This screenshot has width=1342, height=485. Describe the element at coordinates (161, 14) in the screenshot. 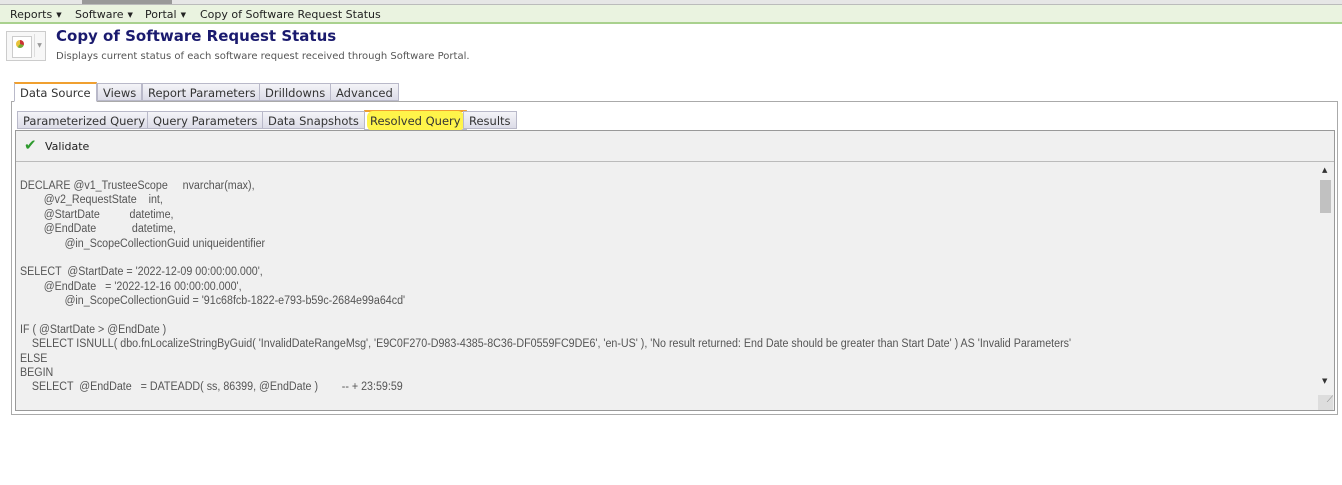

I see `menu-portal-label: Portal` at that location.